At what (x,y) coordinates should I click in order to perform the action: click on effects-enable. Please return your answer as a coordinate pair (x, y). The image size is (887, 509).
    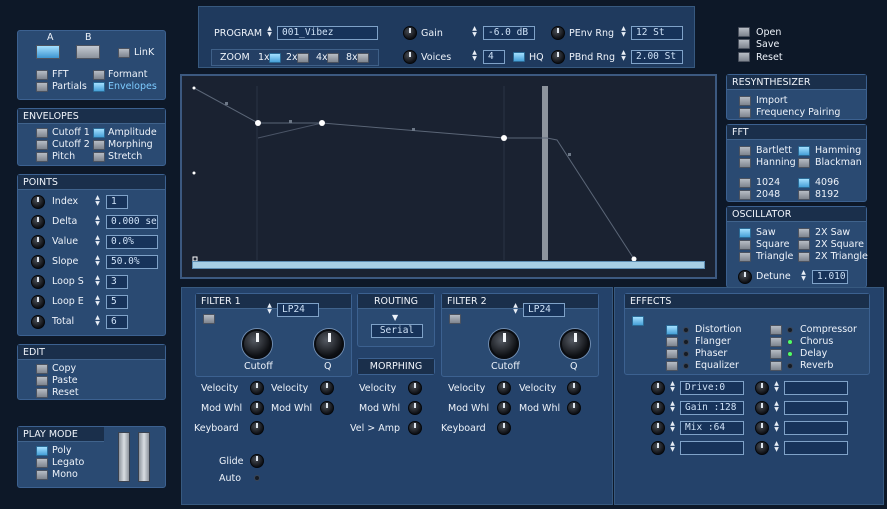
    Looking at the image, I should click on (638, 321).